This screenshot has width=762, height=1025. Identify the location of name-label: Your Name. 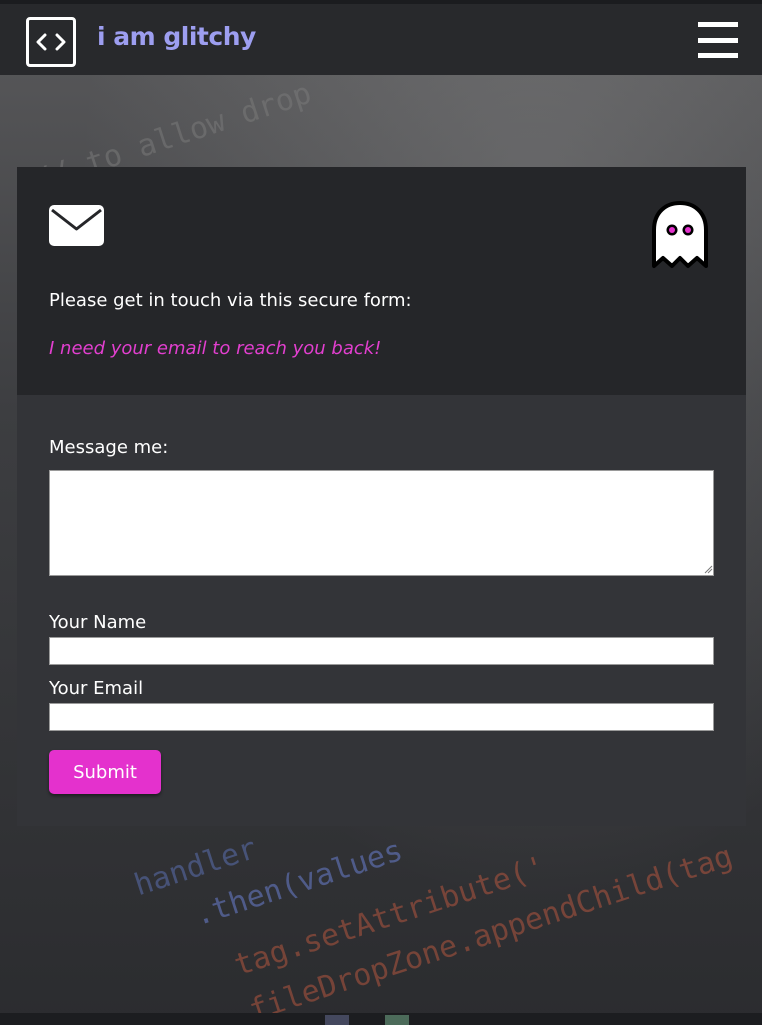
(98, 622).